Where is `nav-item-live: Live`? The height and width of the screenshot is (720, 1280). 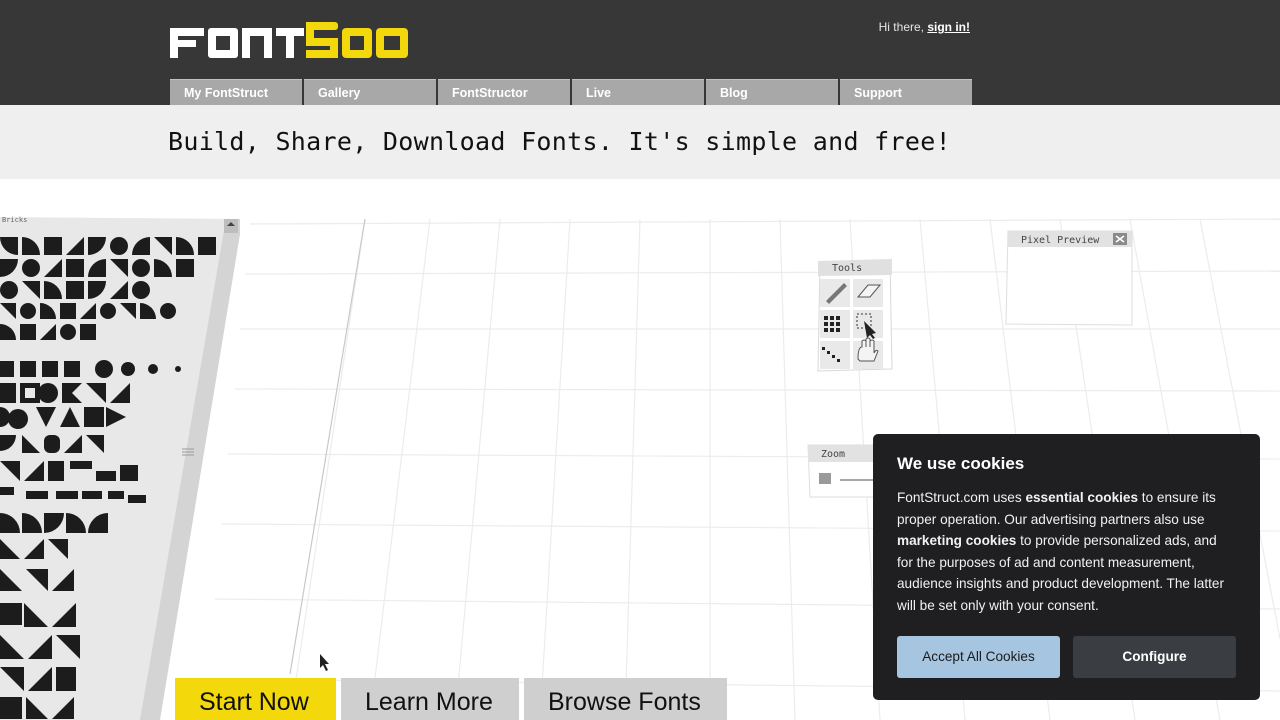
nav-item-live: Live is located at coordinates (638, 92).